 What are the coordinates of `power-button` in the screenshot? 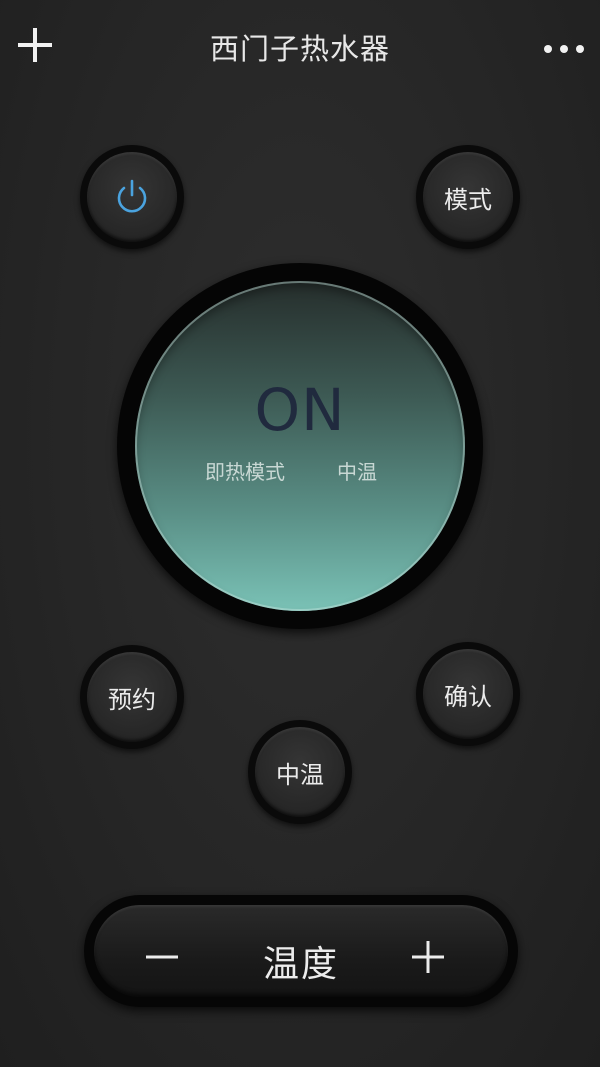 It's located at (132, 197).